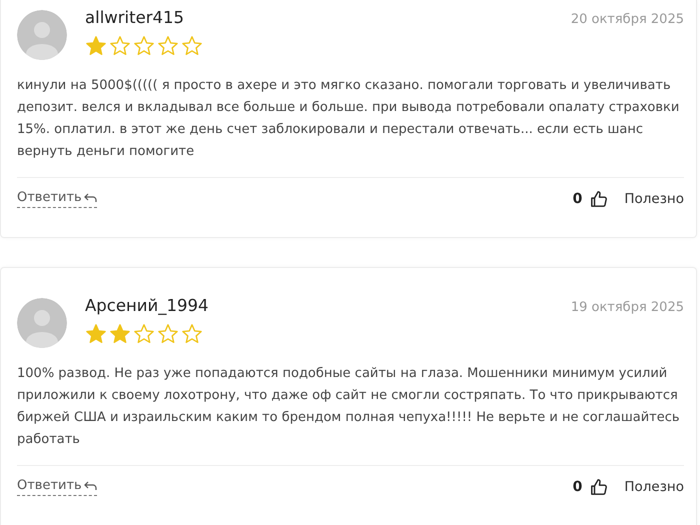  Describe the element at coordinates (147, 305) in the screenshot. I see `author-name: Арсений_1994` at that location.